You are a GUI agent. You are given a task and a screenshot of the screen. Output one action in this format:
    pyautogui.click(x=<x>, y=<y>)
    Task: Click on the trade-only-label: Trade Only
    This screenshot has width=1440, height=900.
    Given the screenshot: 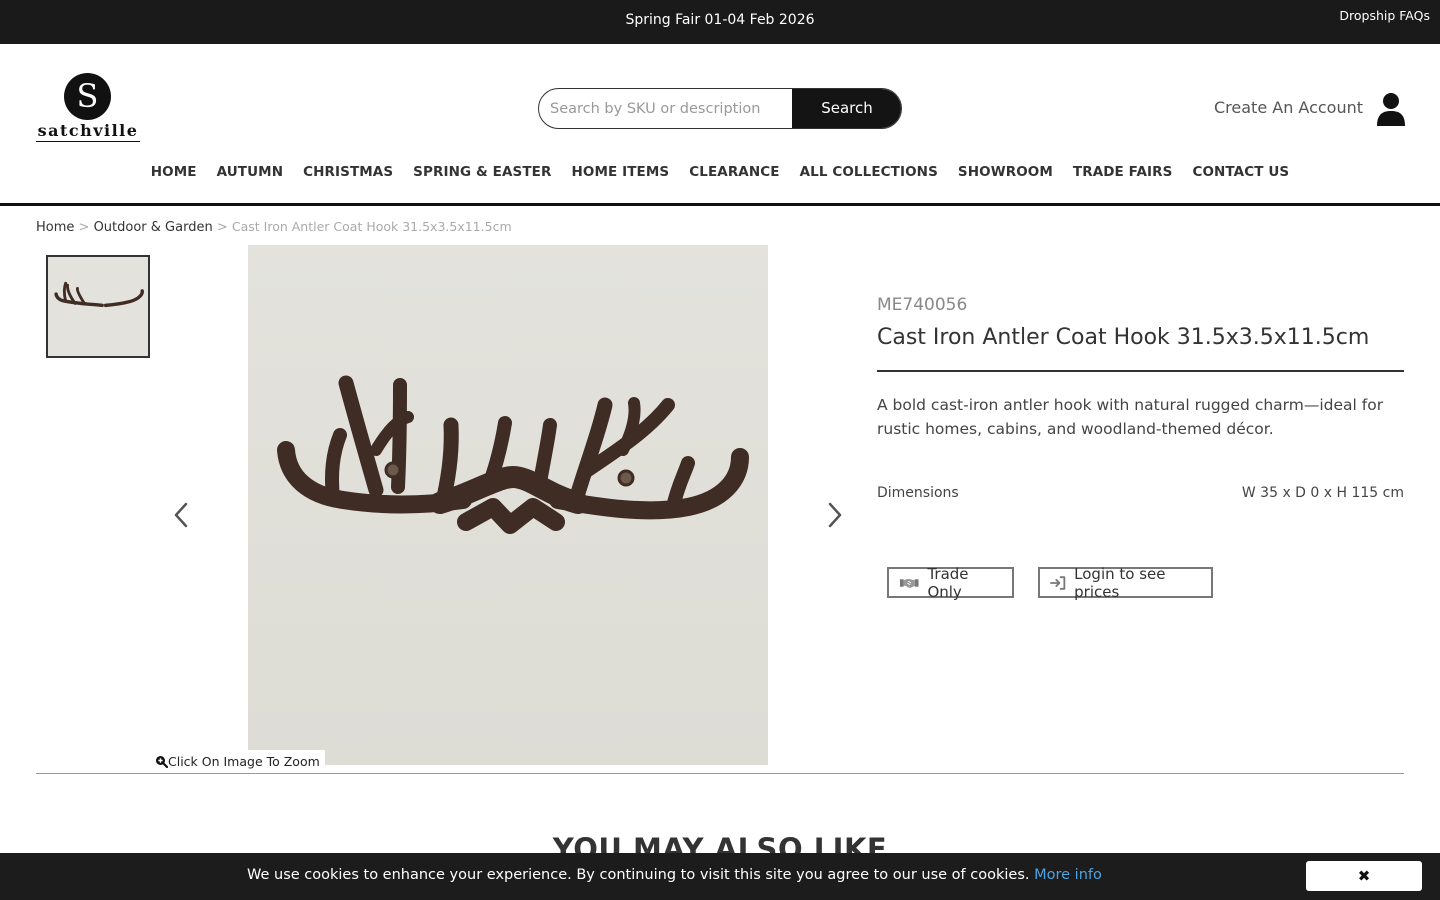 What is the action you would take?
    pyautogui.click(x=948, y=582)
    